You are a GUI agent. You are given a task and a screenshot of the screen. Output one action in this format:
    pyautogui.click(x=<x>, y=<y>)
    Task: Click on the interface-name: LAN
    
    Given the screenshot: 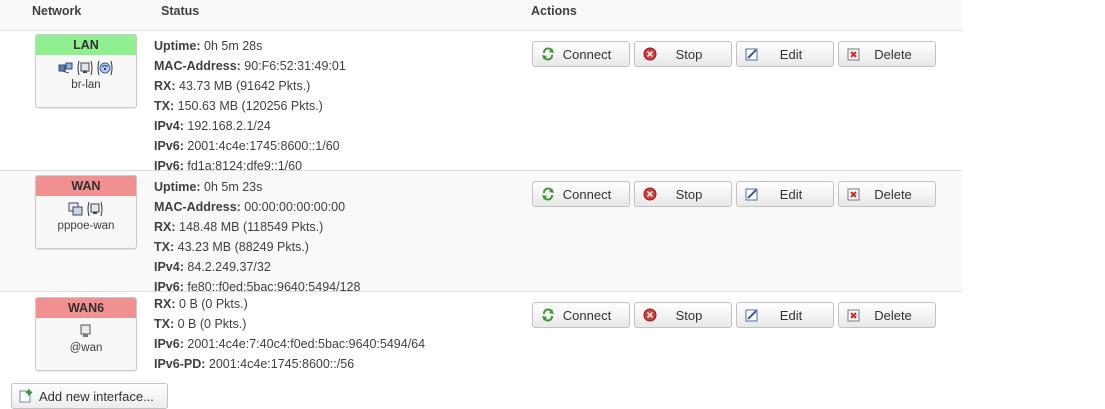 What is the action you would take?
    pyautogui.click(x=86, y=45)
    